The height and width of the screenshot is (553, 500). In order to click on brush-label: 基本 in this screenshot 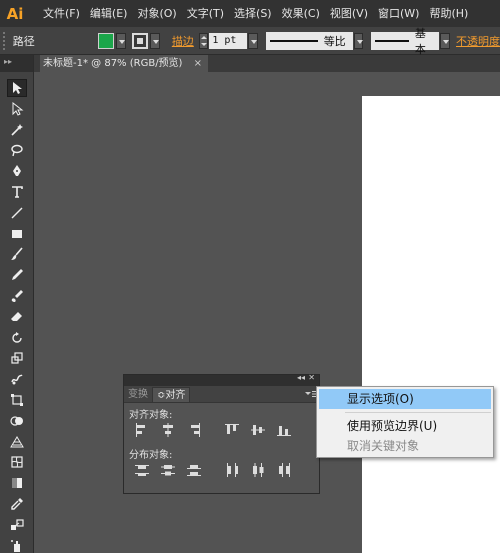, I will do `click(420, 41)`.